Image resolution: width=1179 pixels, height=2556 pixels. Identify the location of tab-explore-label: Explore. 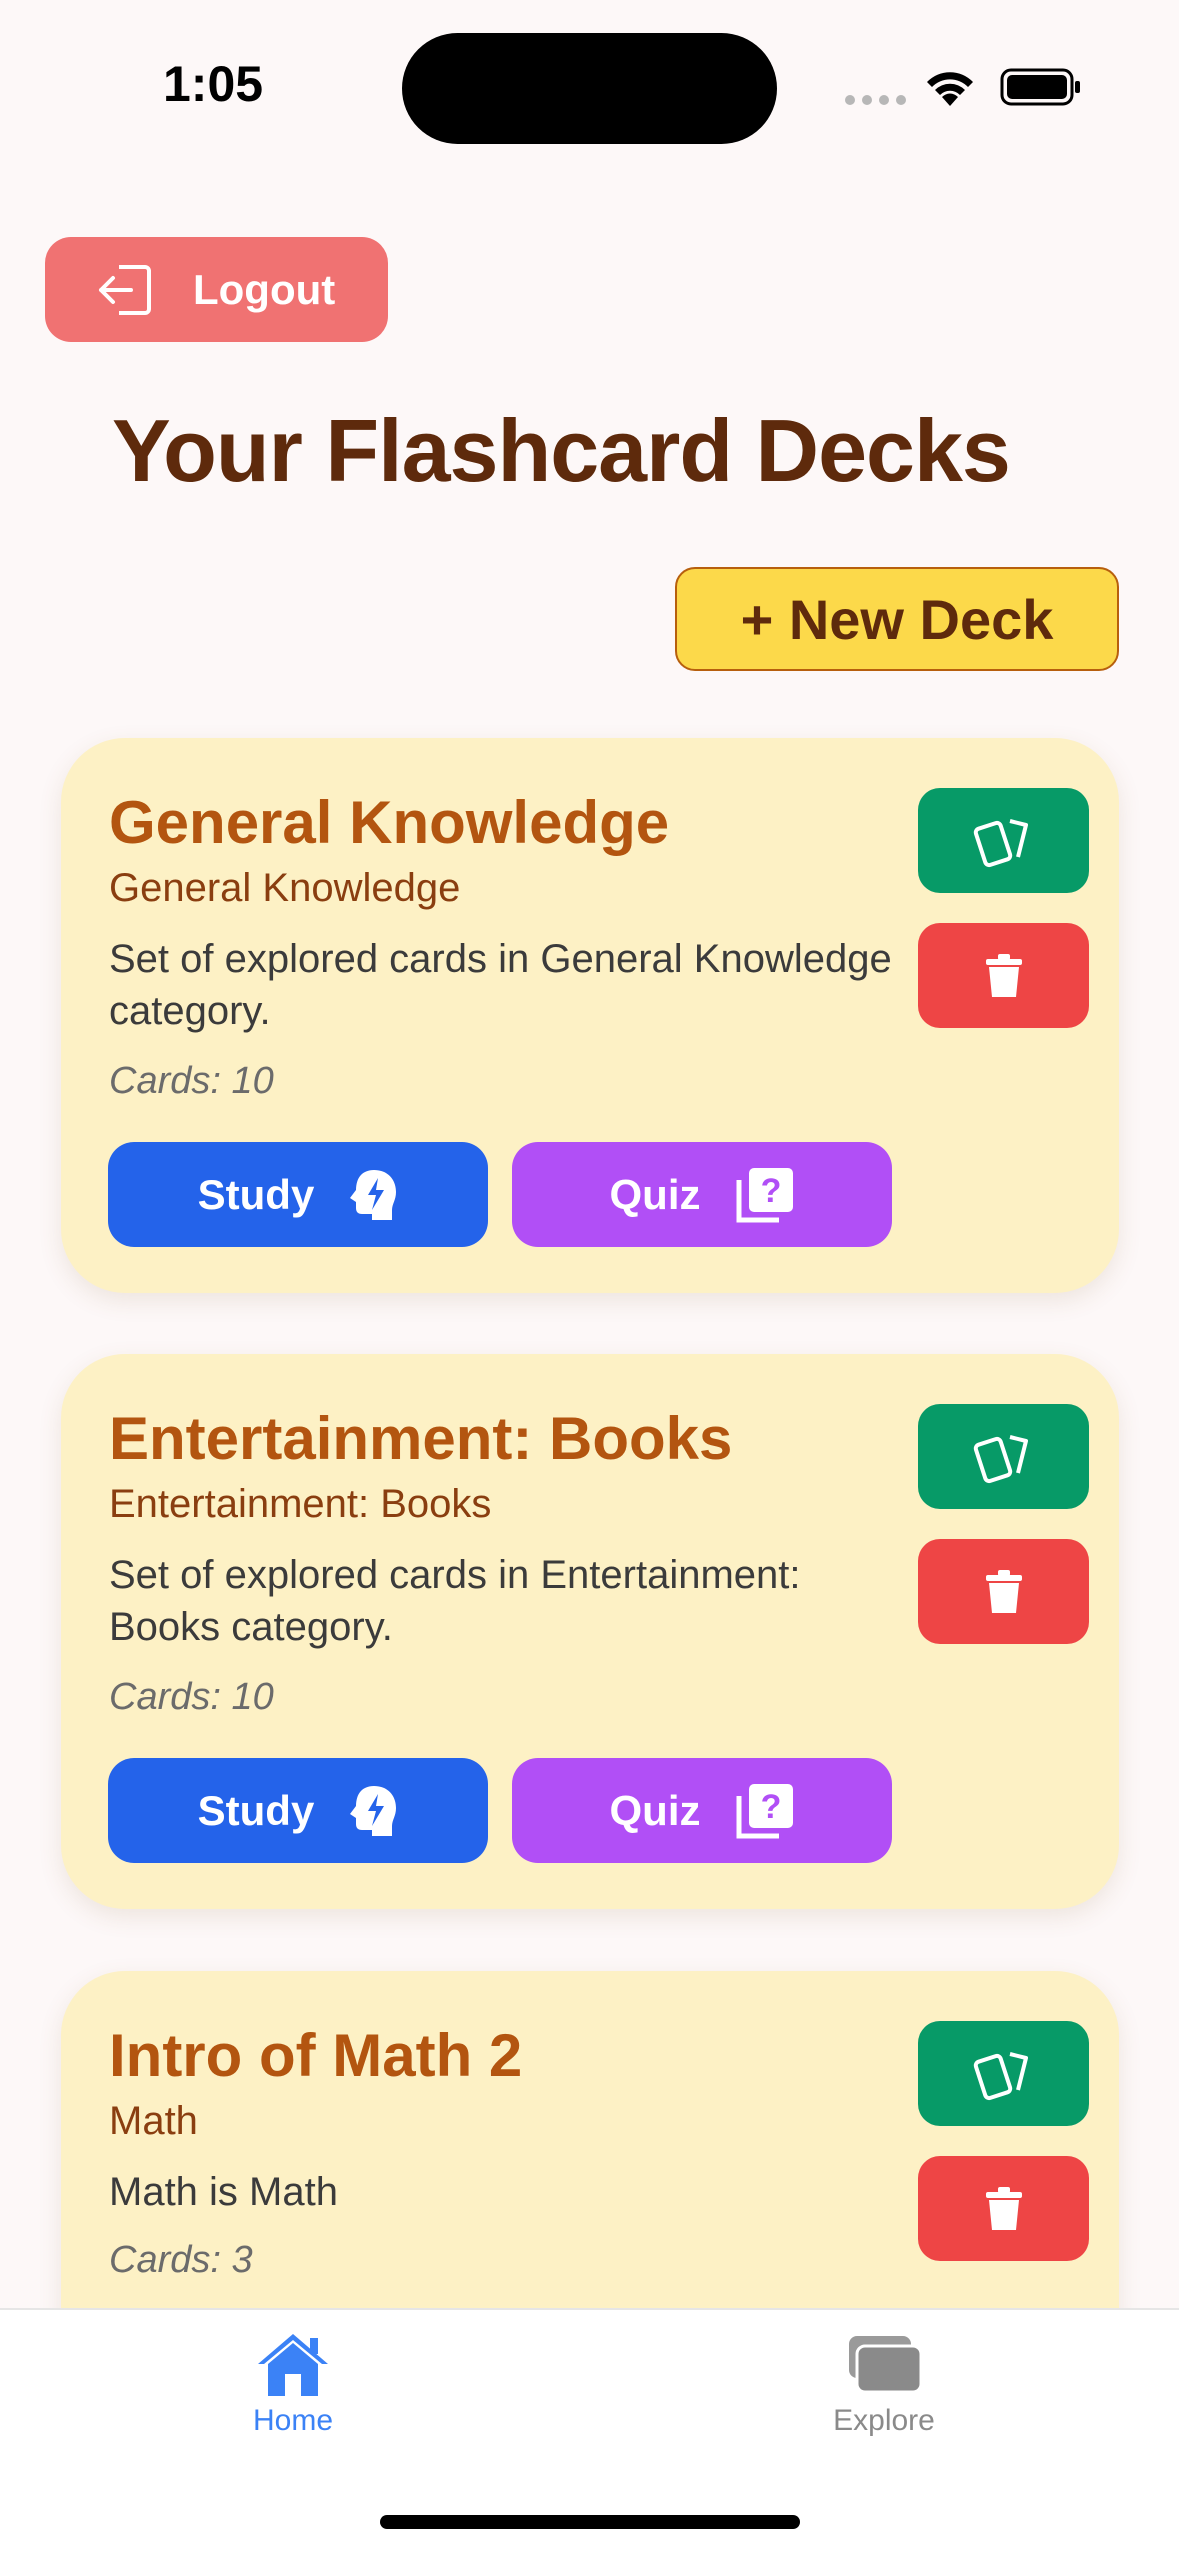
(884, 2420).